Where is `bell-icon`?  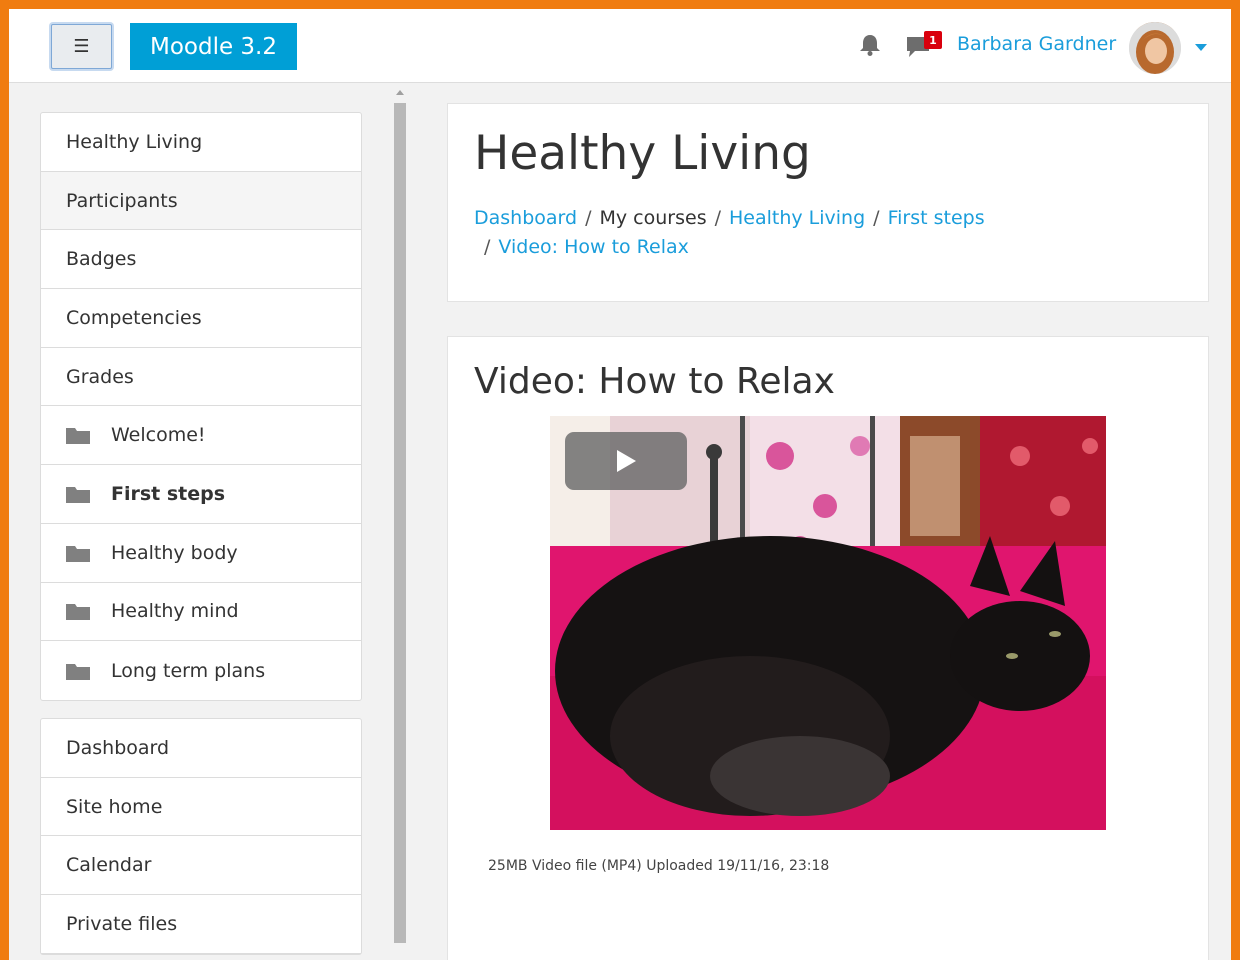 bell-icon is located at coordinates (870, 45).